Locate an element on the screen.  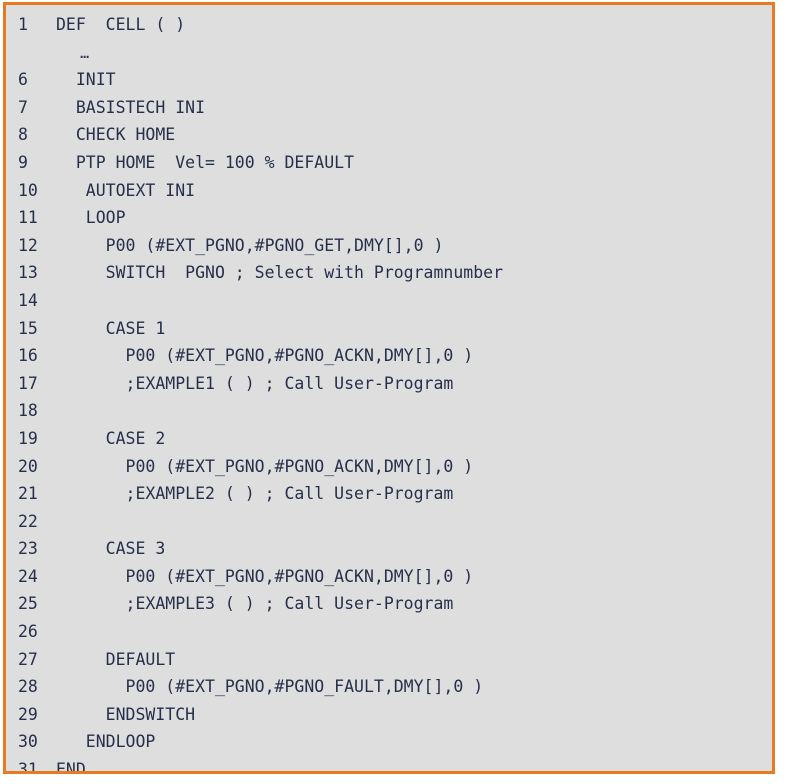
line-number: 6 is located at coordinates (23, 80).